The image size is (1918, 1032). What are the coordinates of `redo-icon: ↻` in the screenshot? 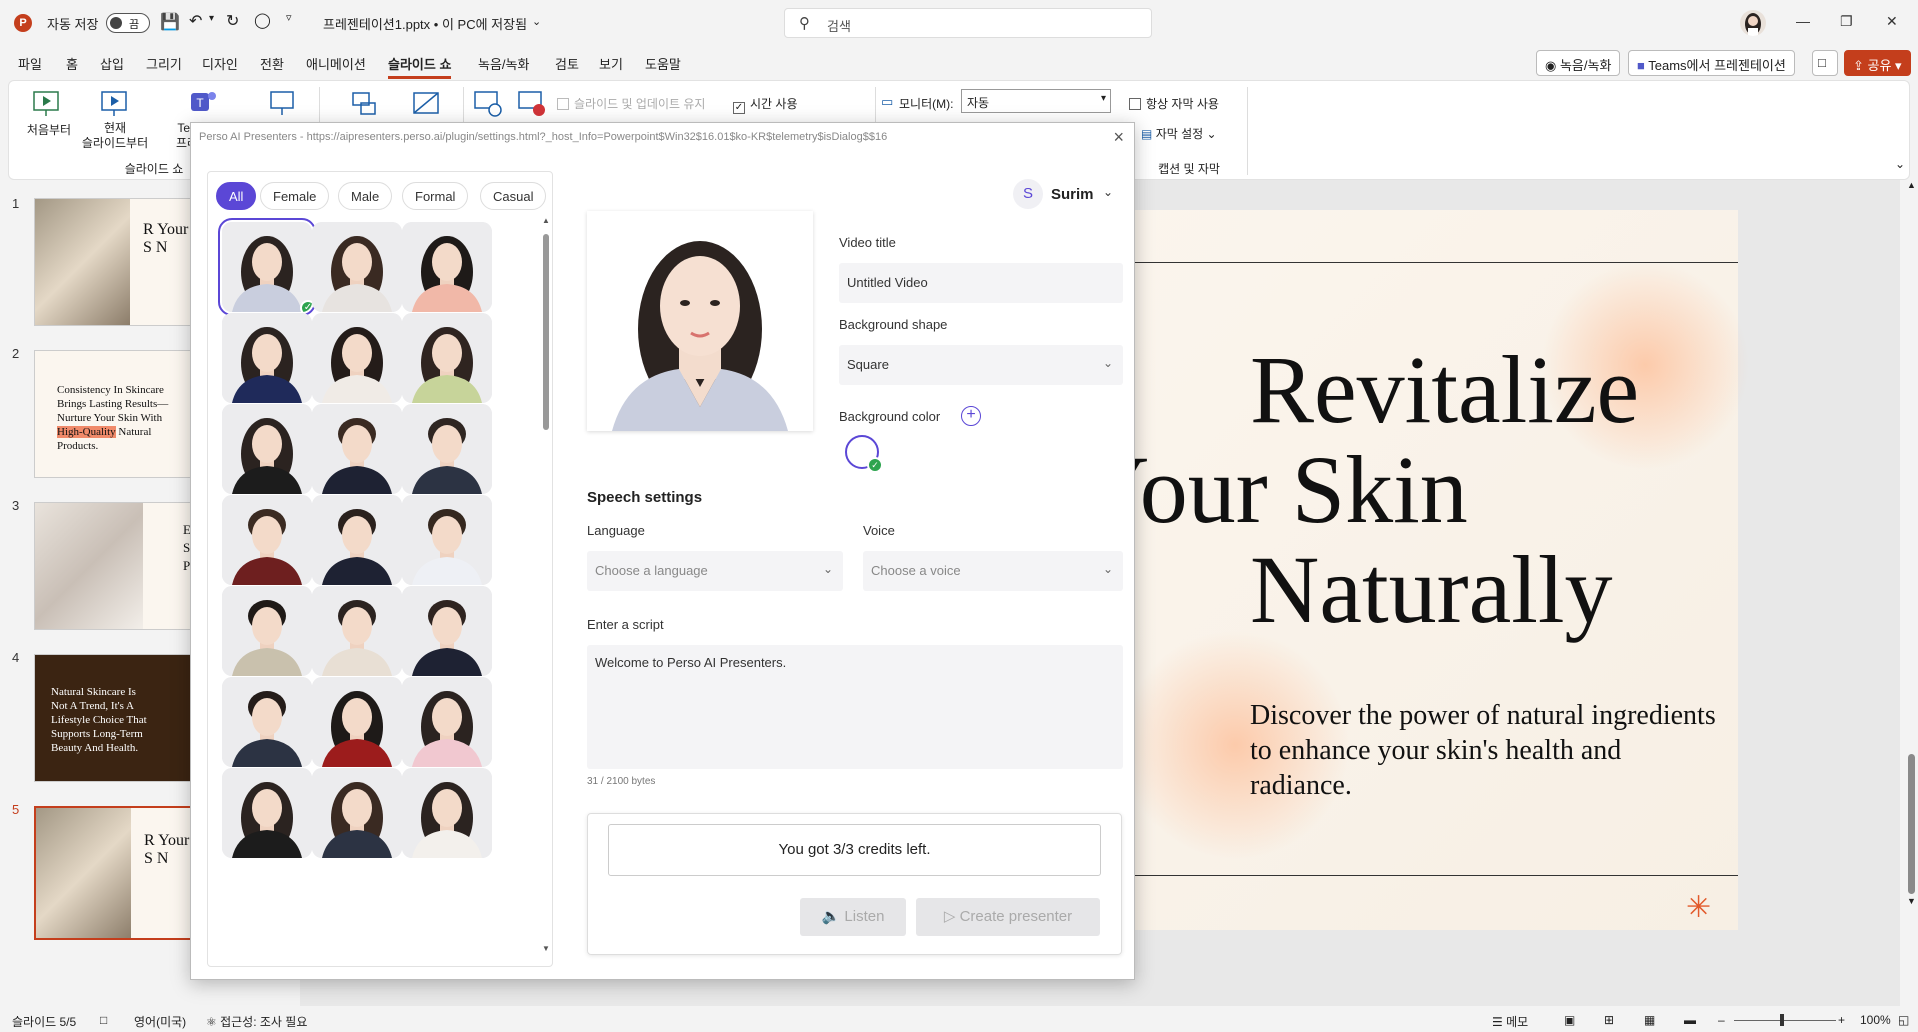 It's located at (232, 21).